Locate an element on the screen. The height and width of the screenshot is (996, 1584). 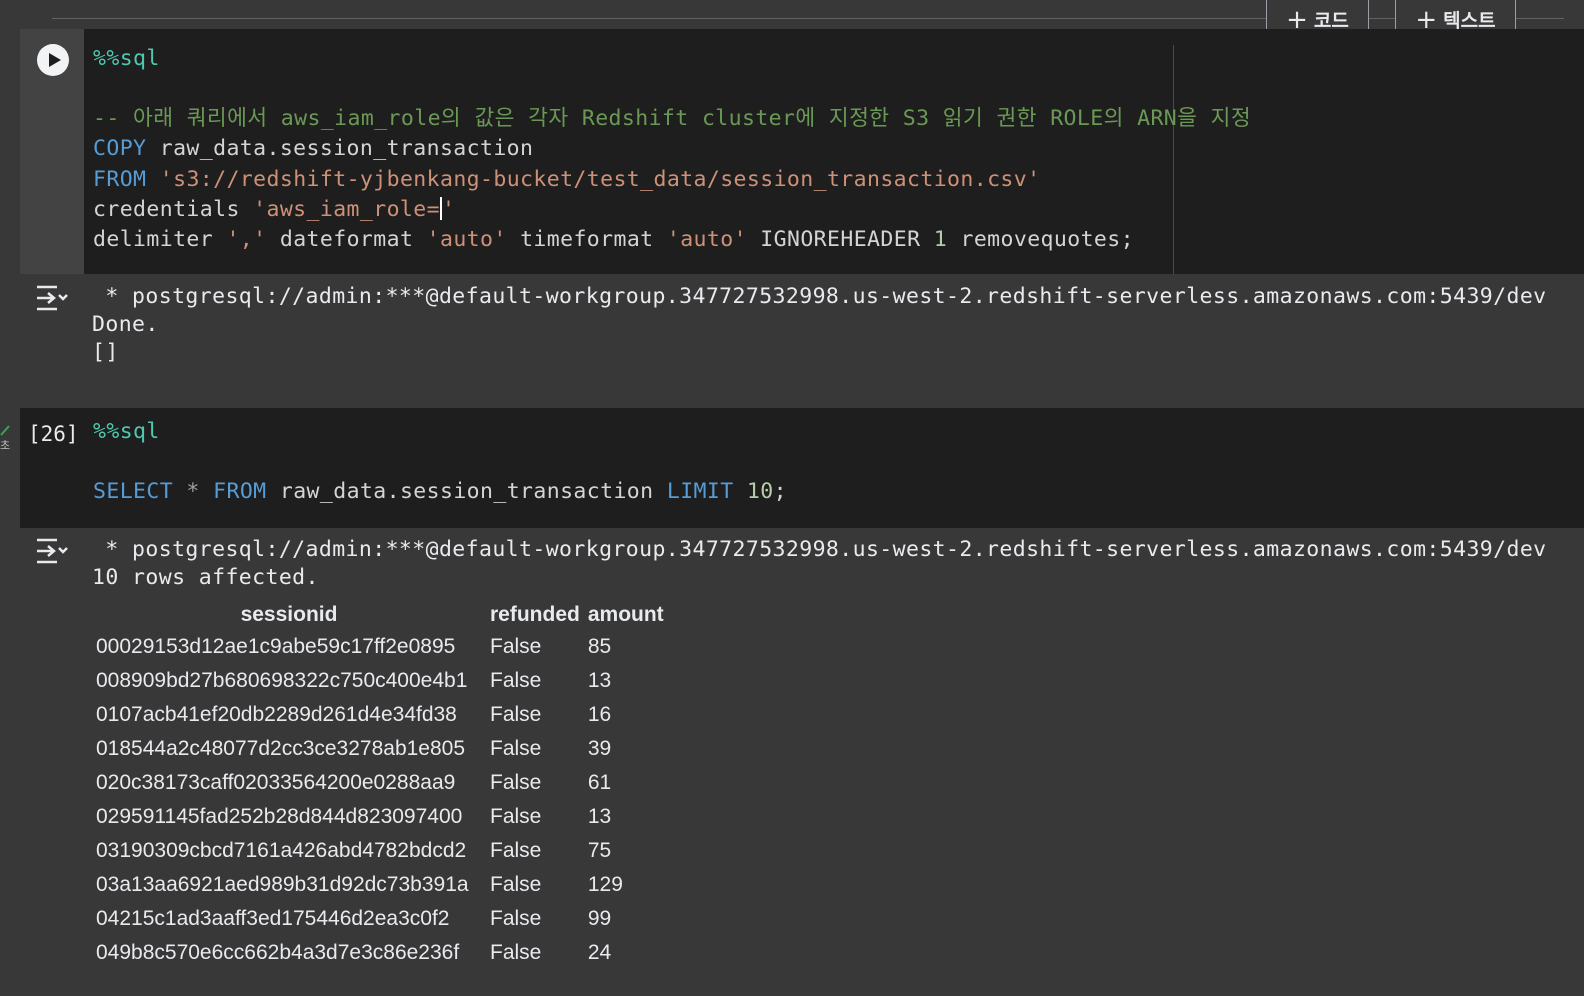
code-line: COPY raw_data.session_transaction is located at coordinates (313, 149).